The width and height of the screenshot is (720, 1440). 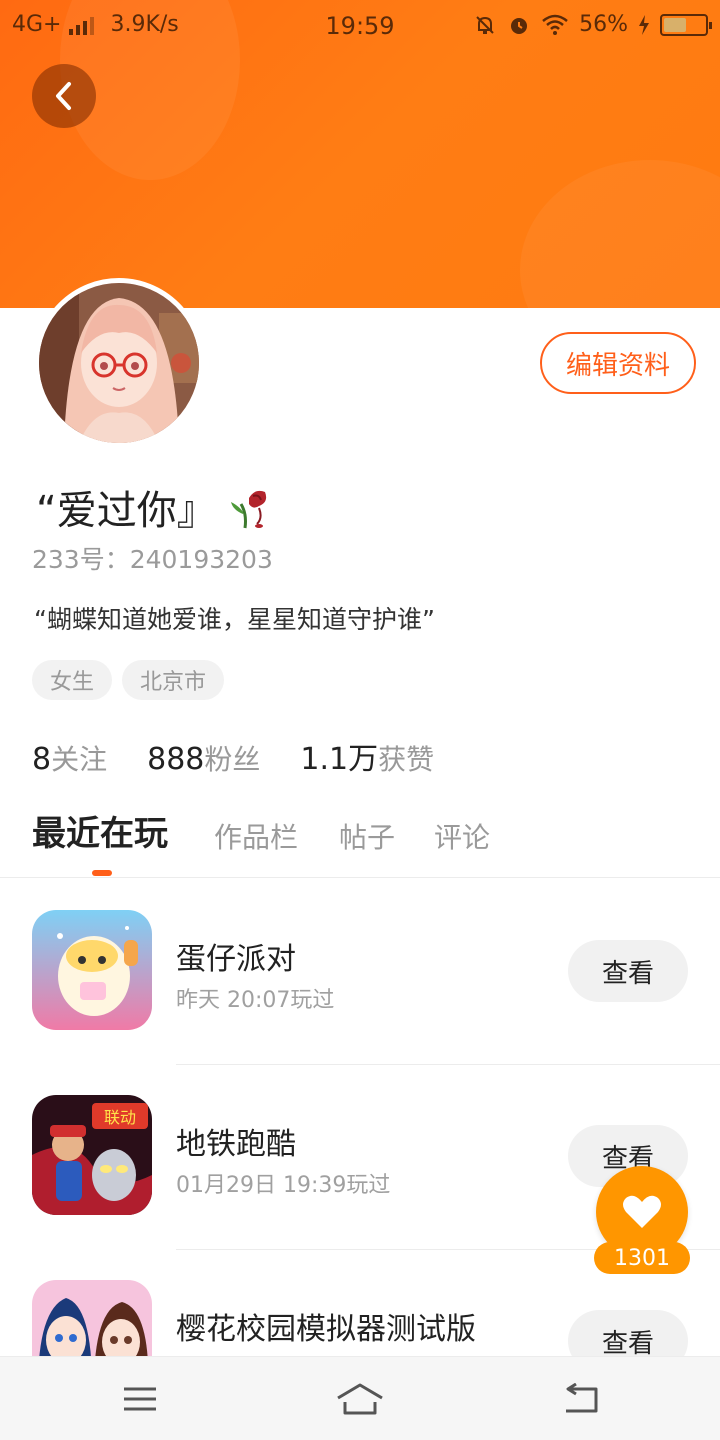 I want to click on profile-stats: 8关注 888粉丝 1.1万获赞, so click(x=233, y=756).